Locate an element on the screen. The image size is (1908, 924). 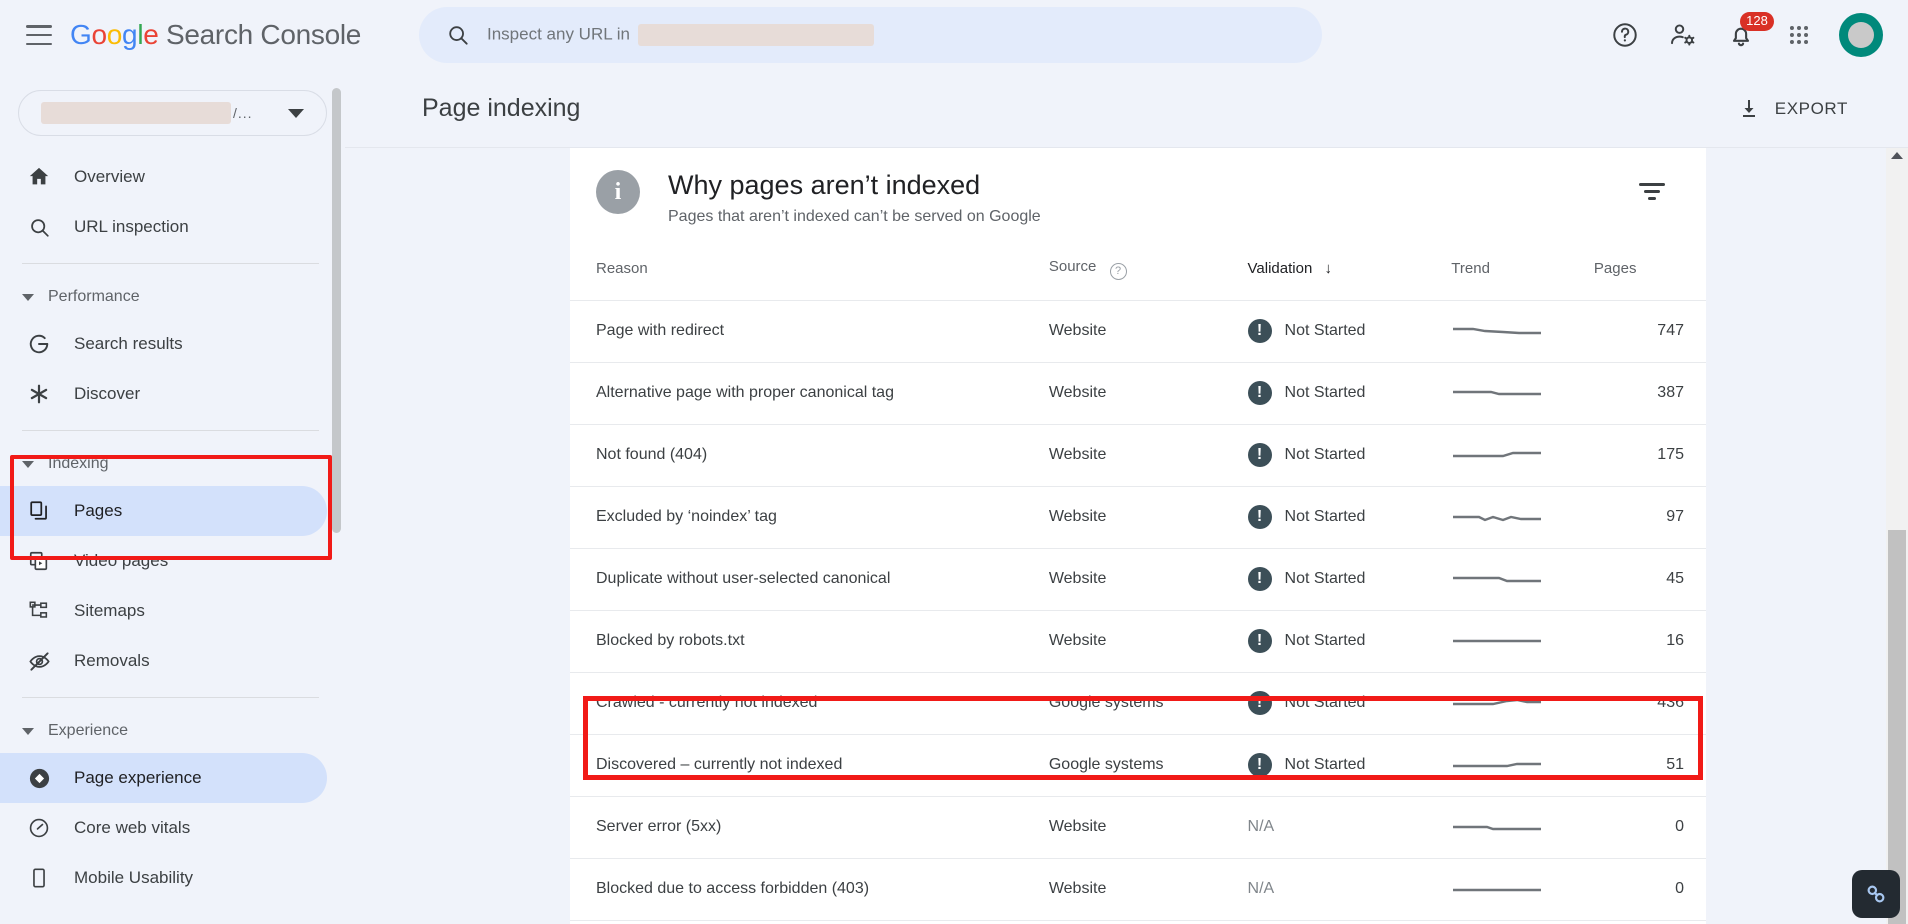
sidebar-item-overview: Overview is located at coordinates (163, 177).